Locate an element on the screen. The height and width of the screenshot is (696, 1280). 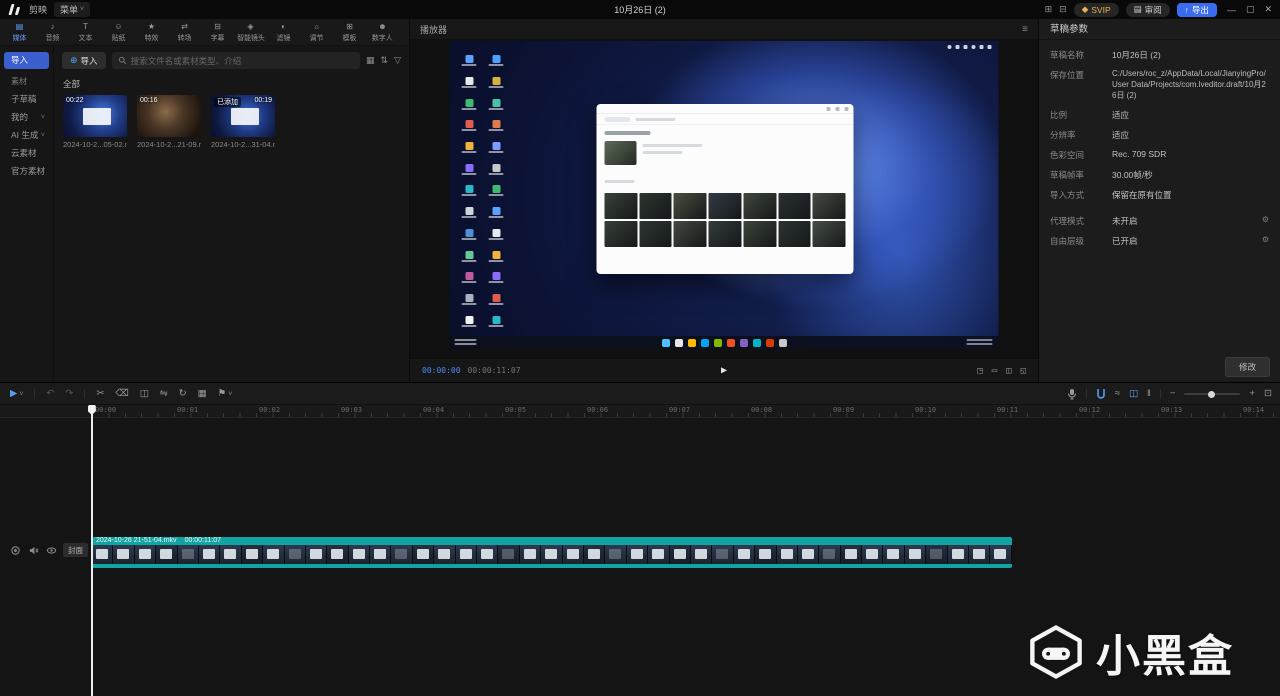
tab-media: ▤ 媒体 is located at coordinates (19, 32).